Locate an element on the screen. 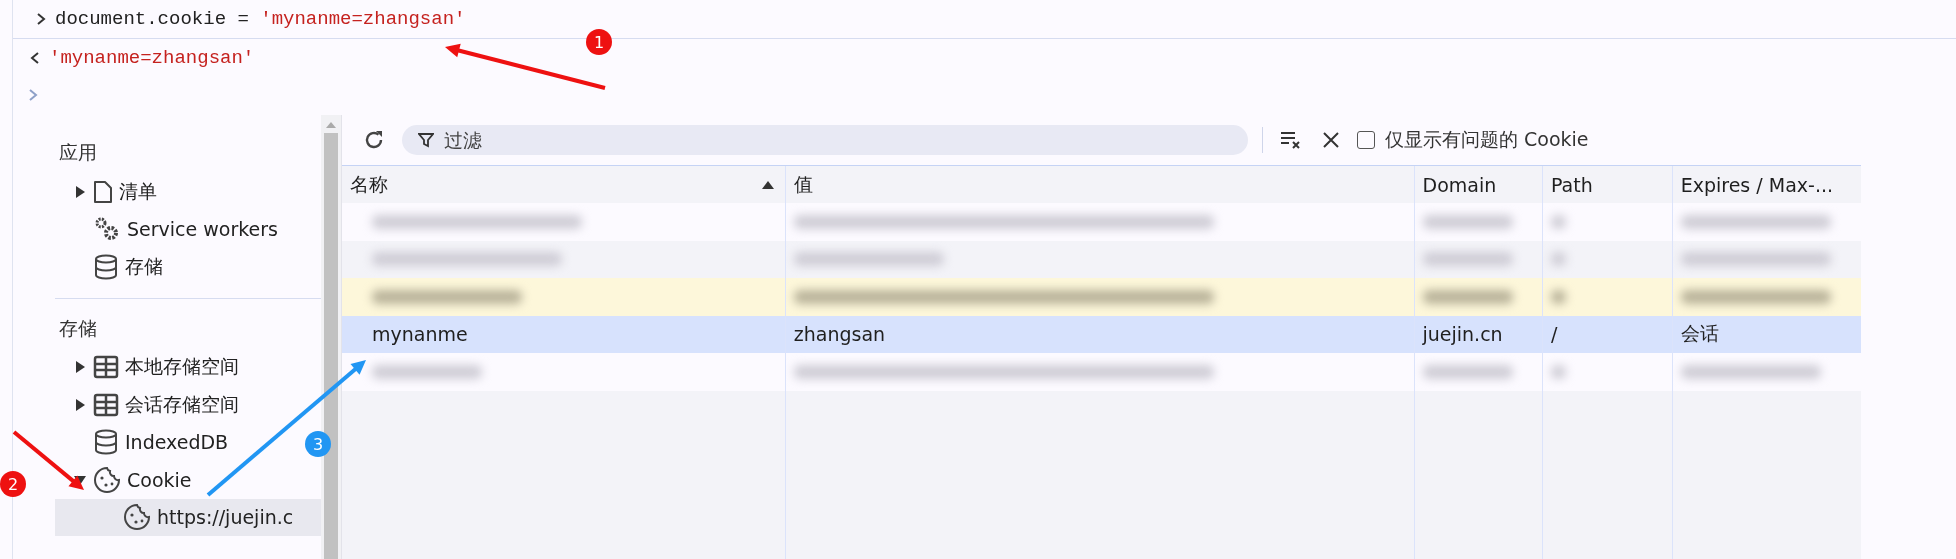  column-header: 名称 is located at coordinates (563, 184).